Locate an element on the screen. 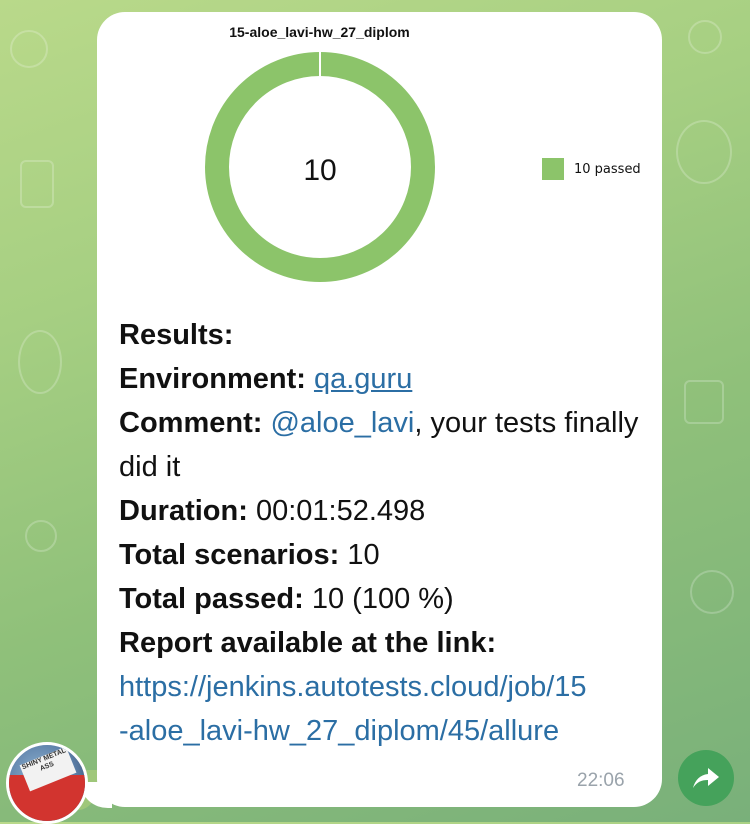  legend-label-passed: 10 passed is located at coordinates (607, 169).